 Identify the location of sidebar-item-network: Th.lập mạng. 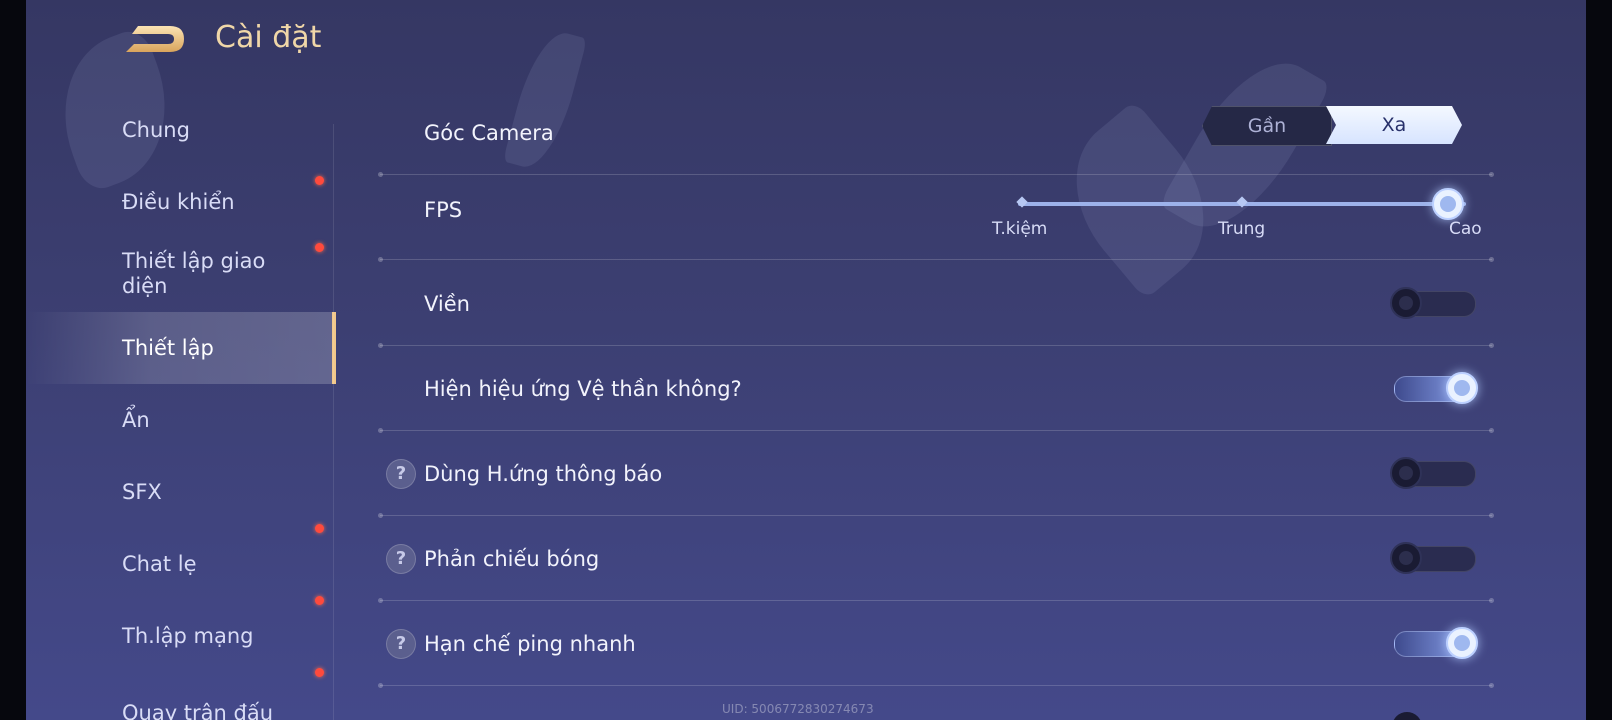
(181, 634).